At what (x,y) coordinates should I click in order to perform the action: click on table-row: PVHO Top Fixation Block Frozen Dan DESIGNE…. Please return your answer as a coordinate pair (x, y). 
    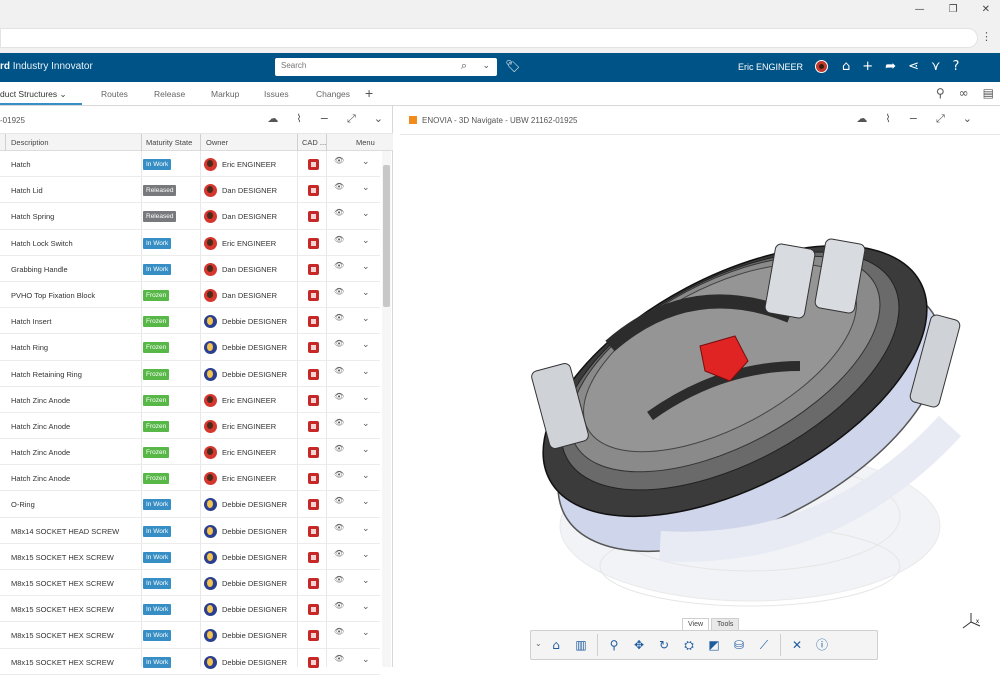
    Looking at the image, I should click on (190, 295).